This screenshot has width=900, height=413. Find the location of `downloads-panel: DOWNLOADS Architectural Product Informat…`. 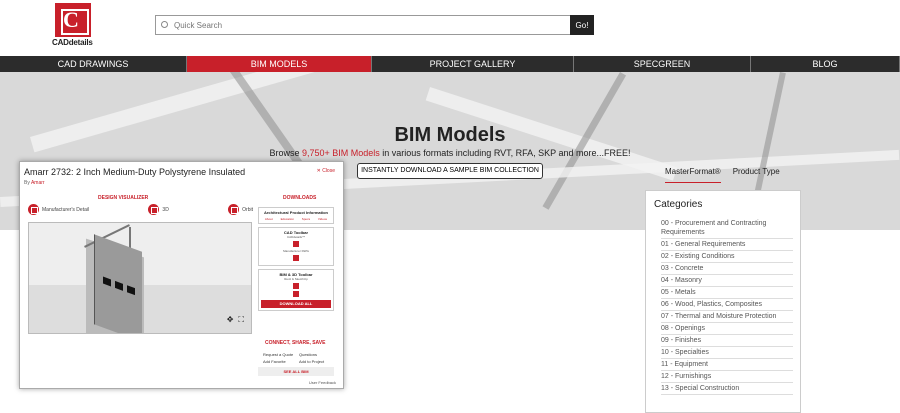

downloads-panel: DOWNLOADS Architectural Product Informat… is located at coordinates (296, 286).